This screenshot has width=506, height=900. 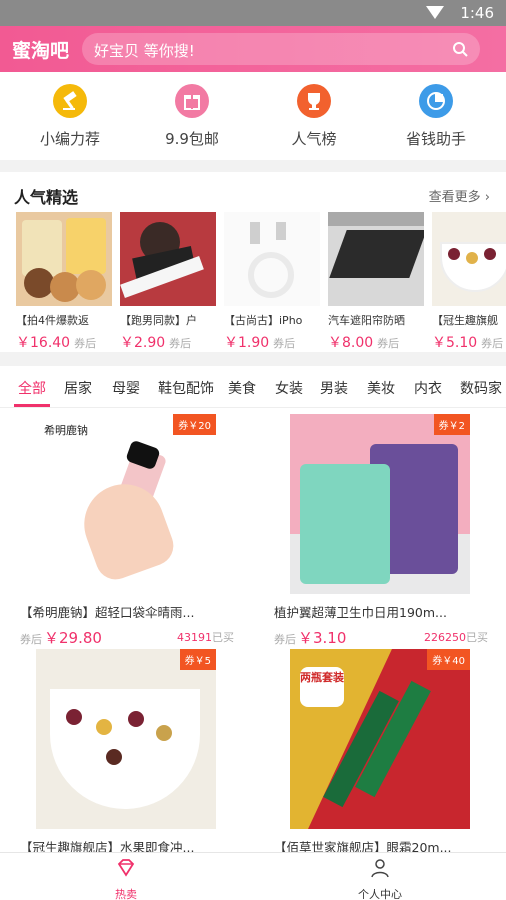 I want to click on sold-count: 226250已买, so click(x=456, y=637).